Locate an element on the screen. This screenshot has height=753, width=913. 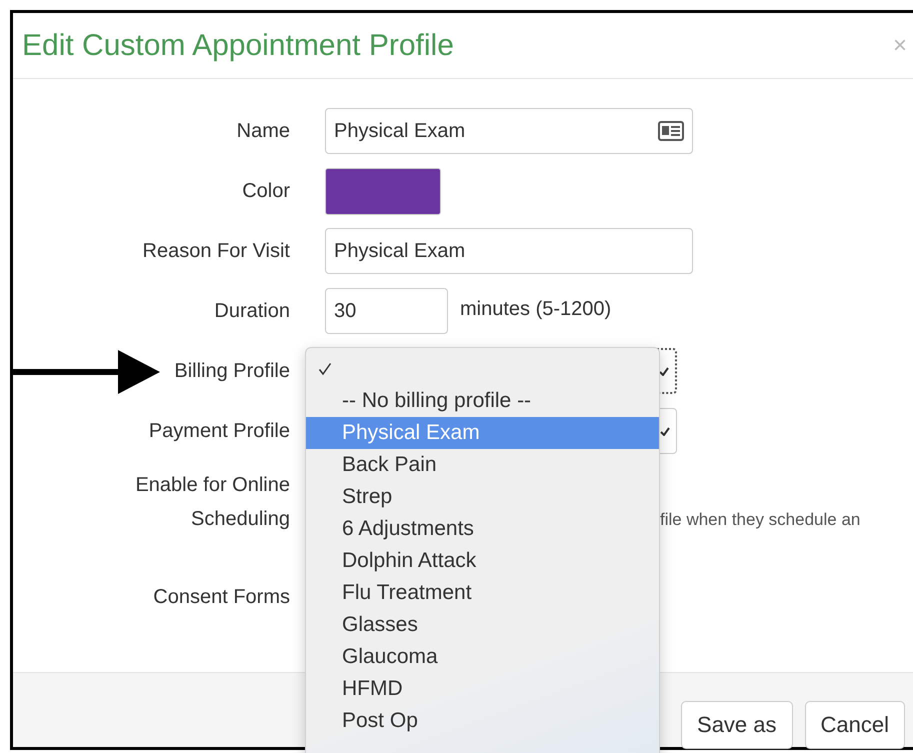
menu-option: Glaucoma is located at coordinates (482, 657).